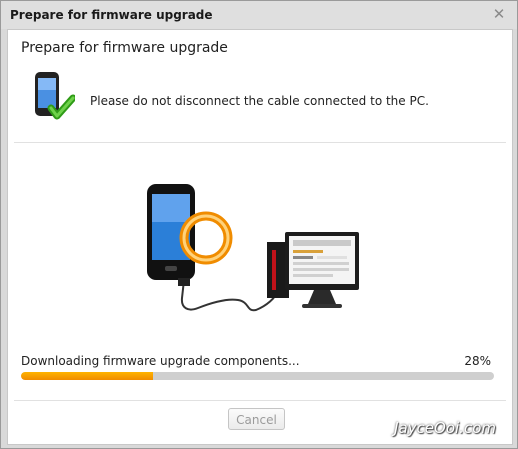 This screenshot has height=449, width=518. I want to click on title-bar: Prepare for firmware upgrade ✕, so click(259, 15).